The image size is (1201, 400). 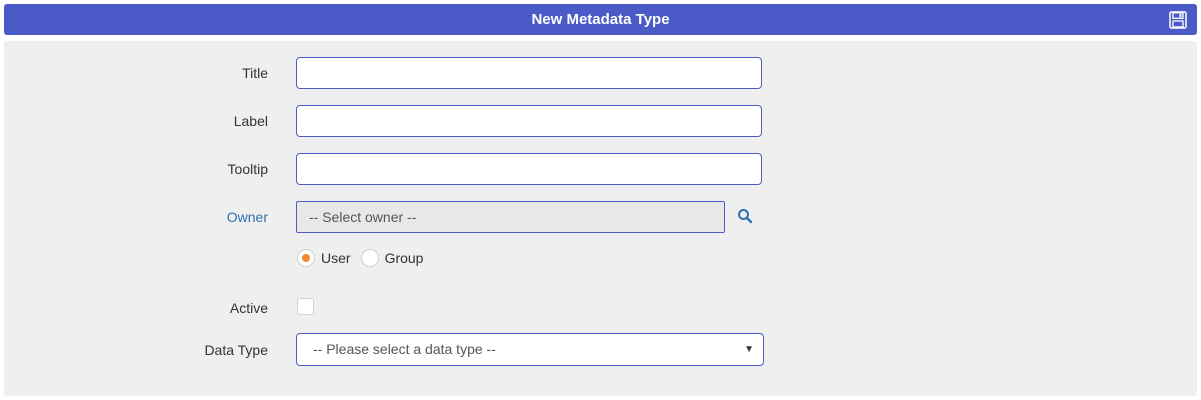 I want to click on label-label: Label, so click(x=250, y=121).